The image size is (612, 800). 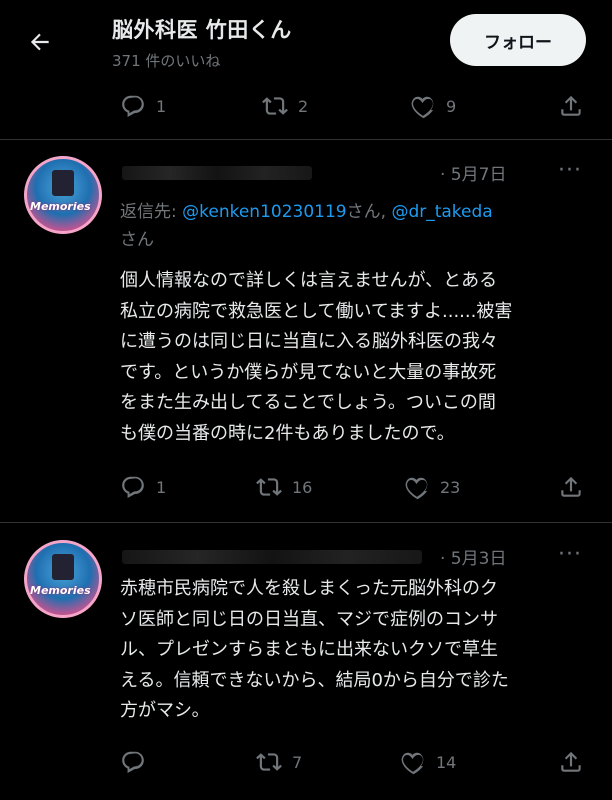 I want to click on like-button: 9, so click(x=433, y=106).